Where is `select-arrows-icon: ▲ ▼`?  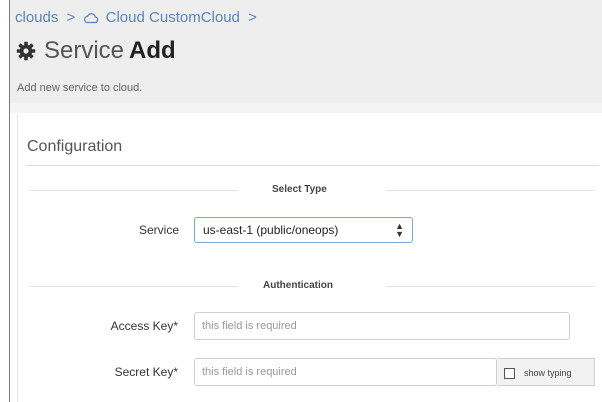
select-arrows-icon: ▲ ▼ is located at coordinates (399, 230).